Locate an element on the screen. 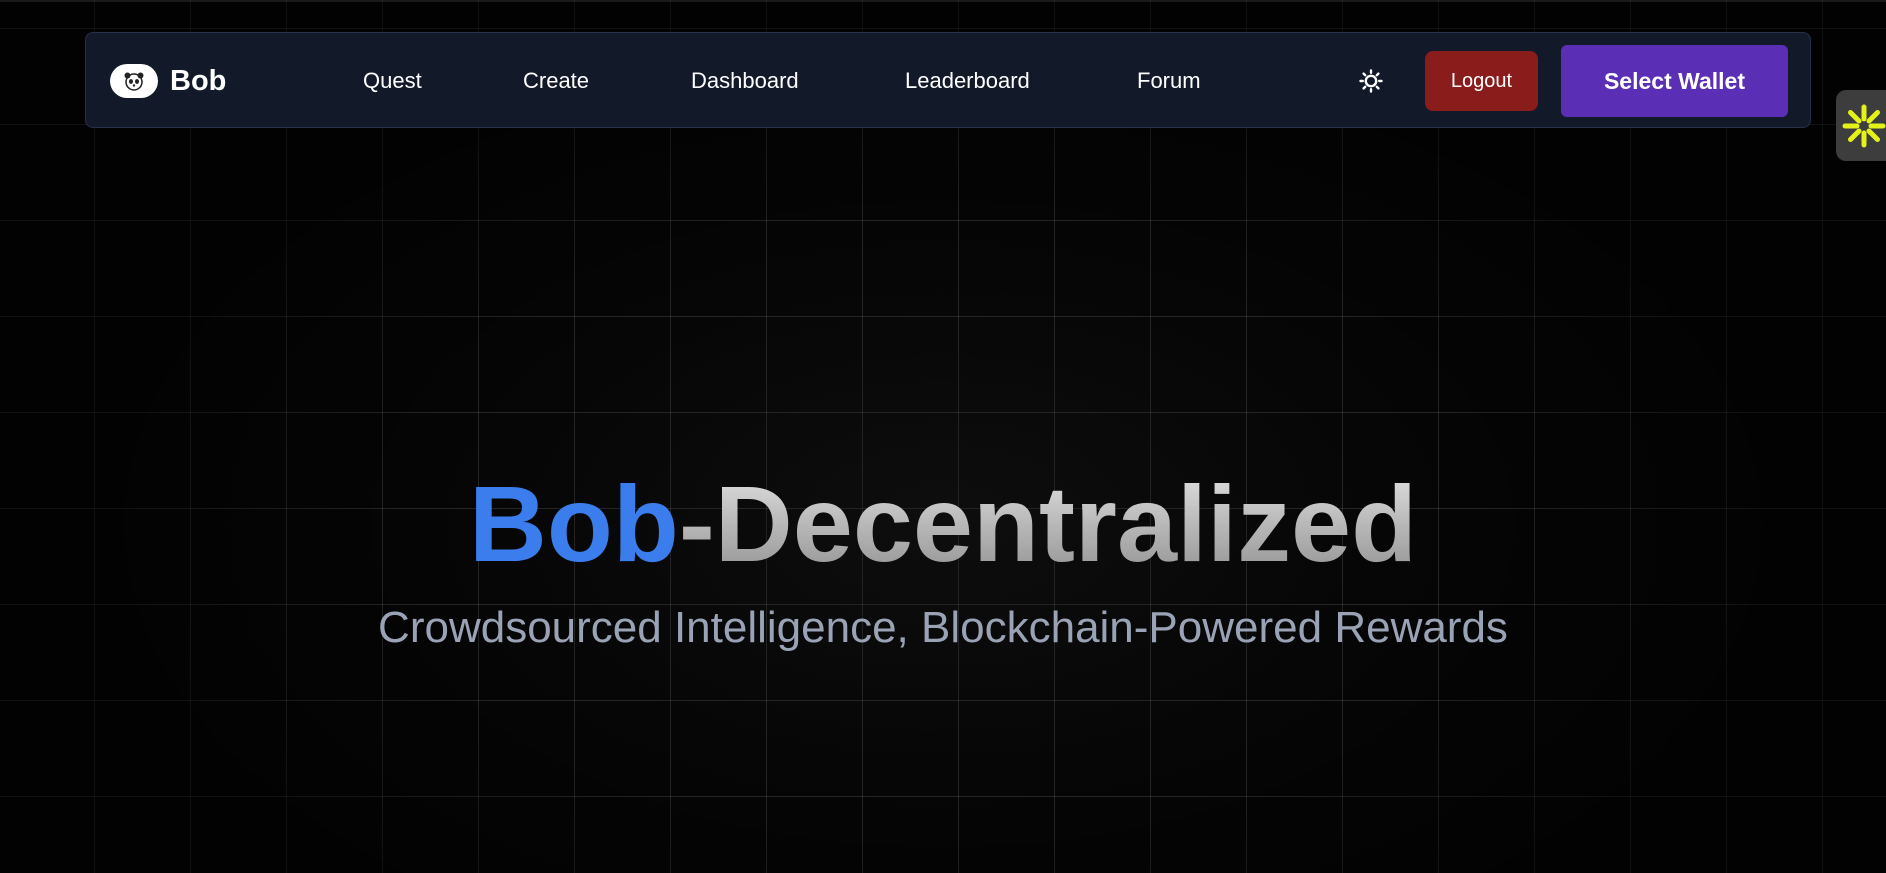 The width and height of the screenshot is (1886, 873). brand-link: Bob is located at coordinates (168, 81).